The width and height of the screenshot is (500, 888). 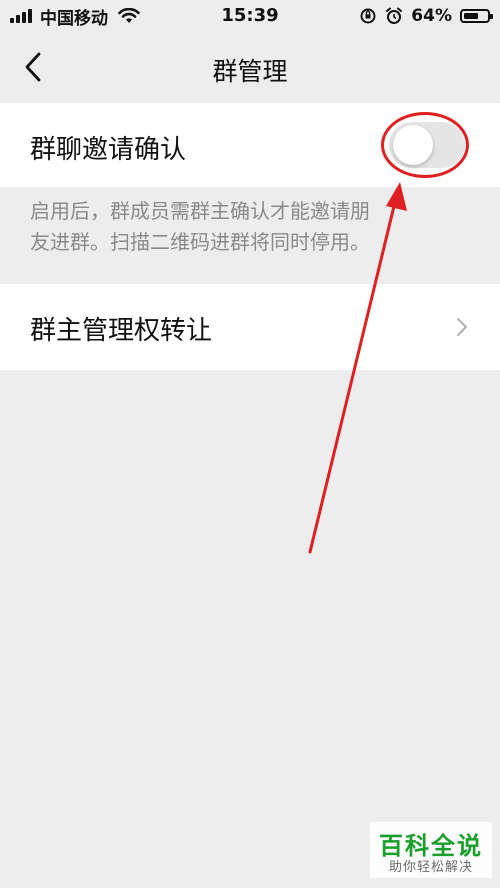 I want to click on invite-confirm-toggle, so click(x=427, y=145).